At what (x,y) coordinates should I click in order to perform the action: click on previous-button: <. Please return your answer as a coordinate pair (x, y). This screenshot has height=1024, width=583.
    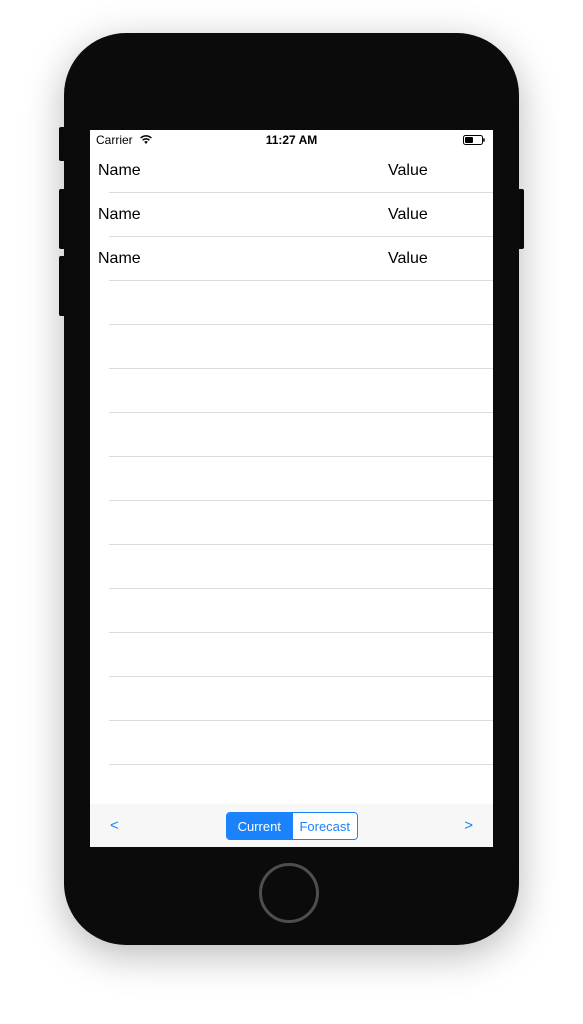
    Looking at the image, I should click on (114, 825).